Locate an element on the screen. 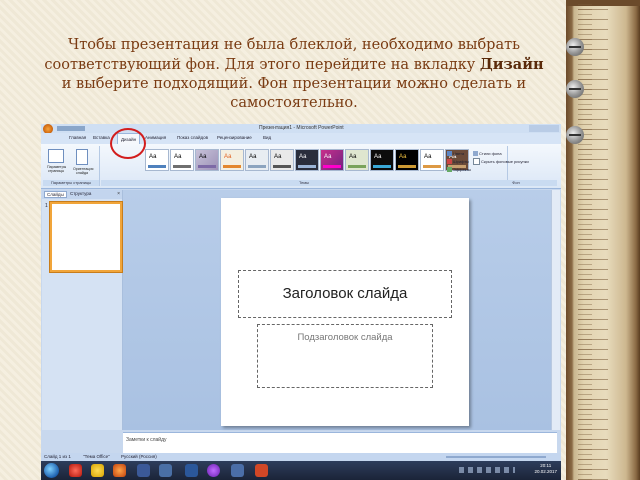  title-placeholder: Заголовок слайда is located at coordinates (345, 294).